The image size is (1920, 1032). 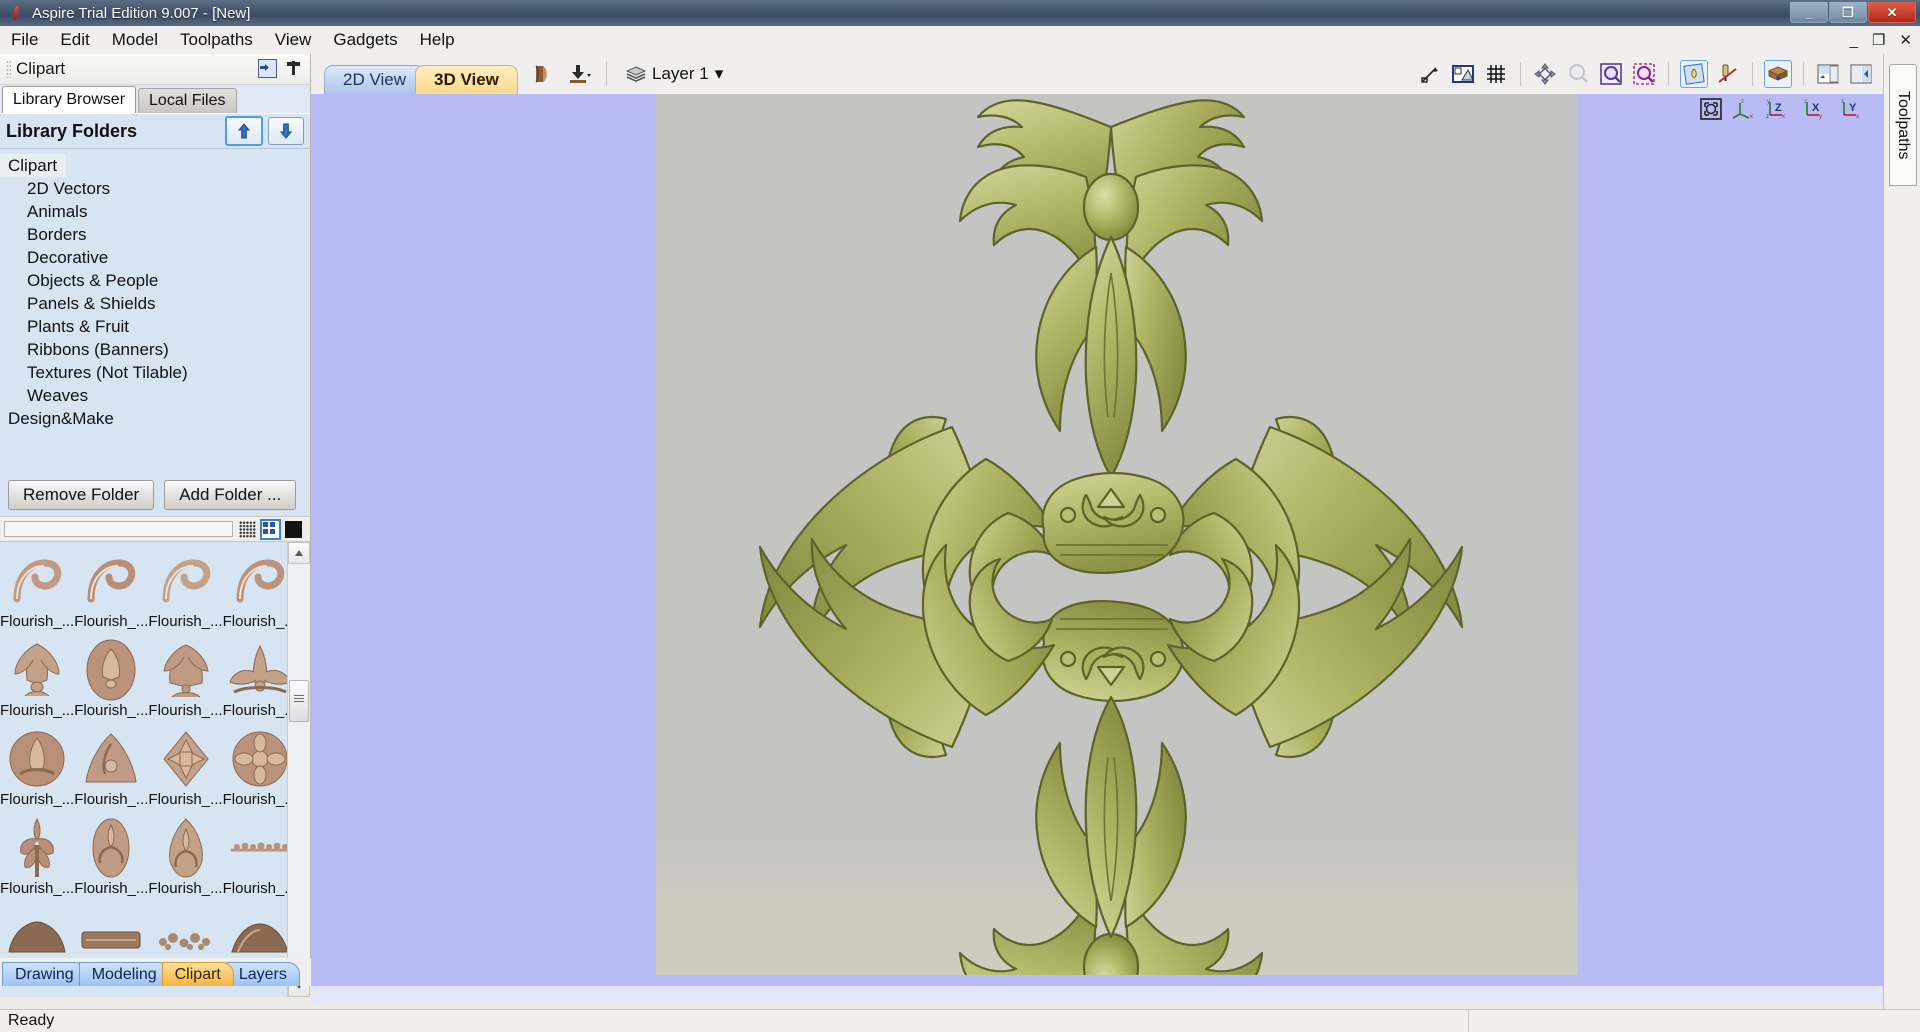 What do you see at coordinates (543, 74) in the screenshot?
I see `toggle-2d-3d-icon` at bounding box center [543, 74].